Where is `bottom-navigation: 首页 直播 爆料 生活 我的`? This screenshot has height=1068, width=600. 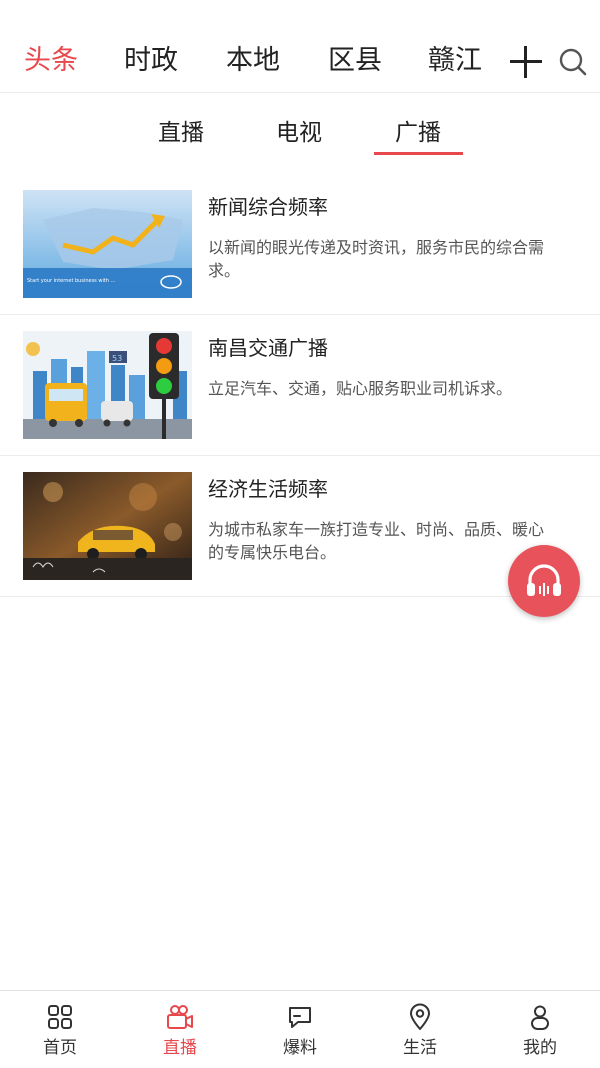 bottom-navigation: 首页 直播 爆料 生活 我的 is located at coordinates (300, 1029).